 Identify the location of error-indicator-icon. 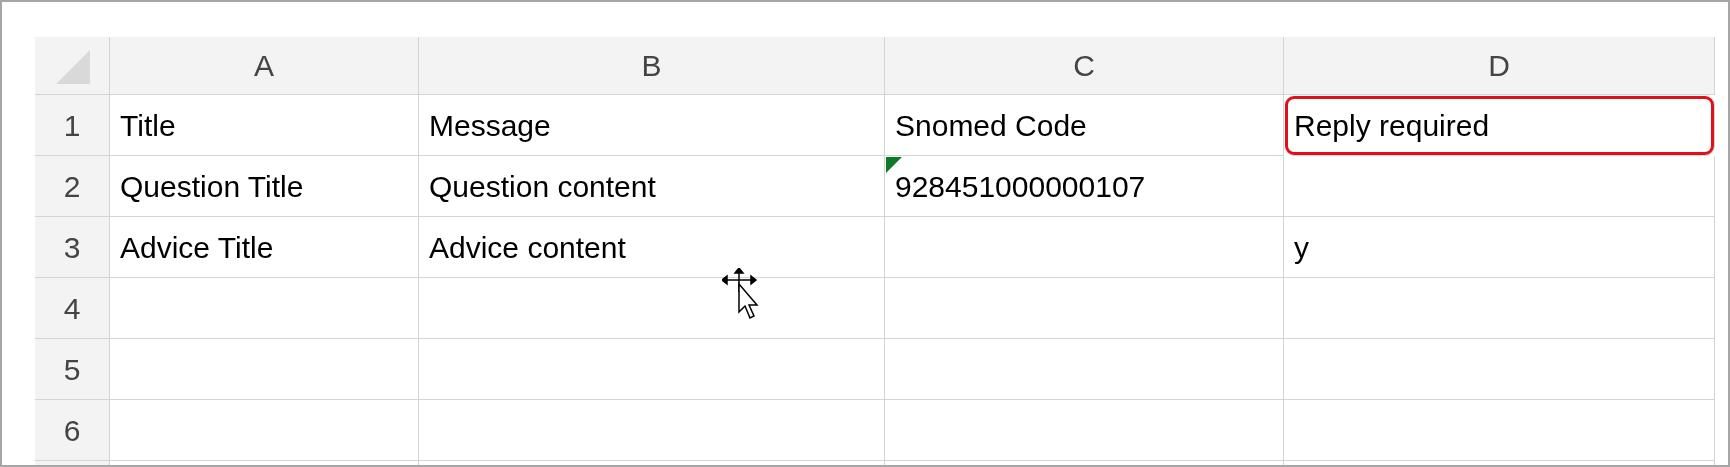
(894, 165).